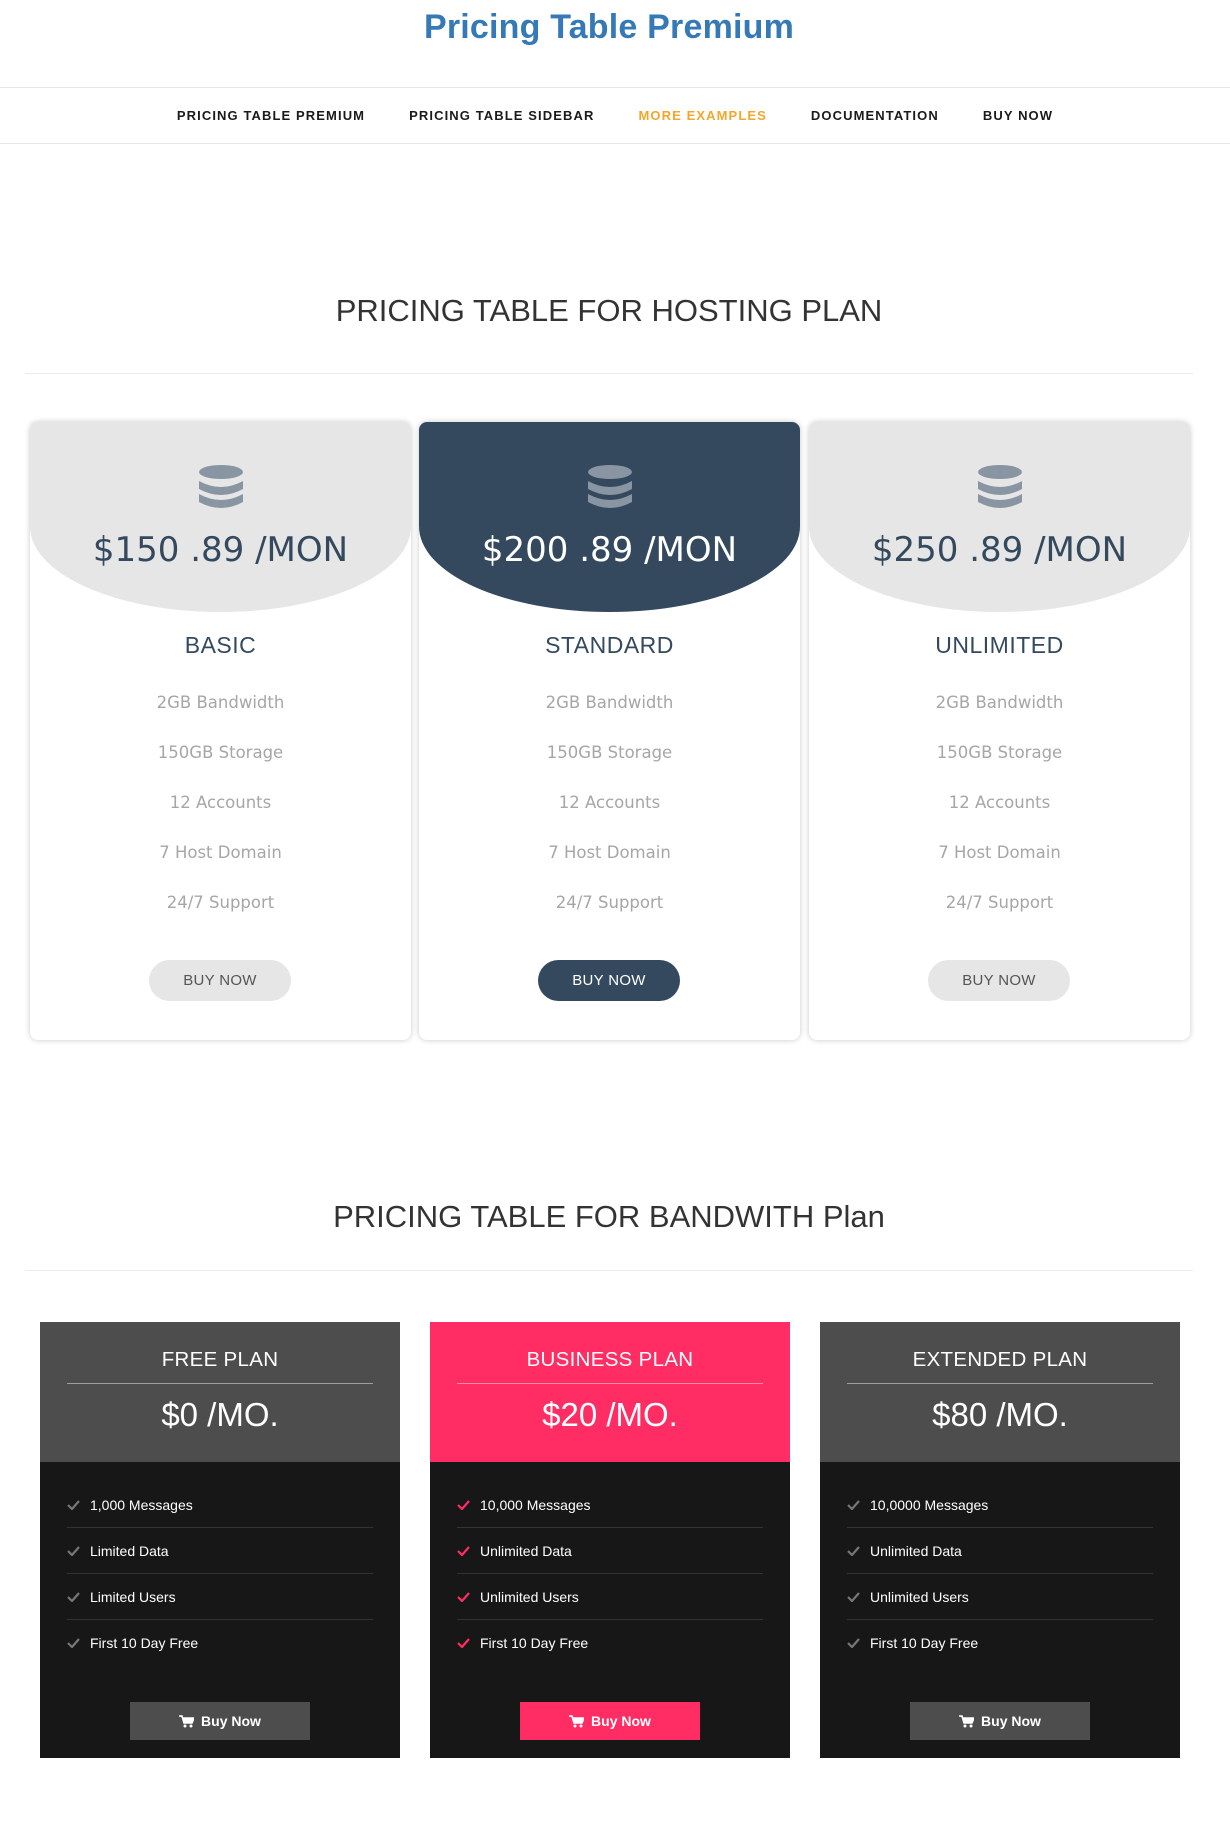  I want to click on nav-item-documentation: DOCUMENTATION, so click(875, 115).